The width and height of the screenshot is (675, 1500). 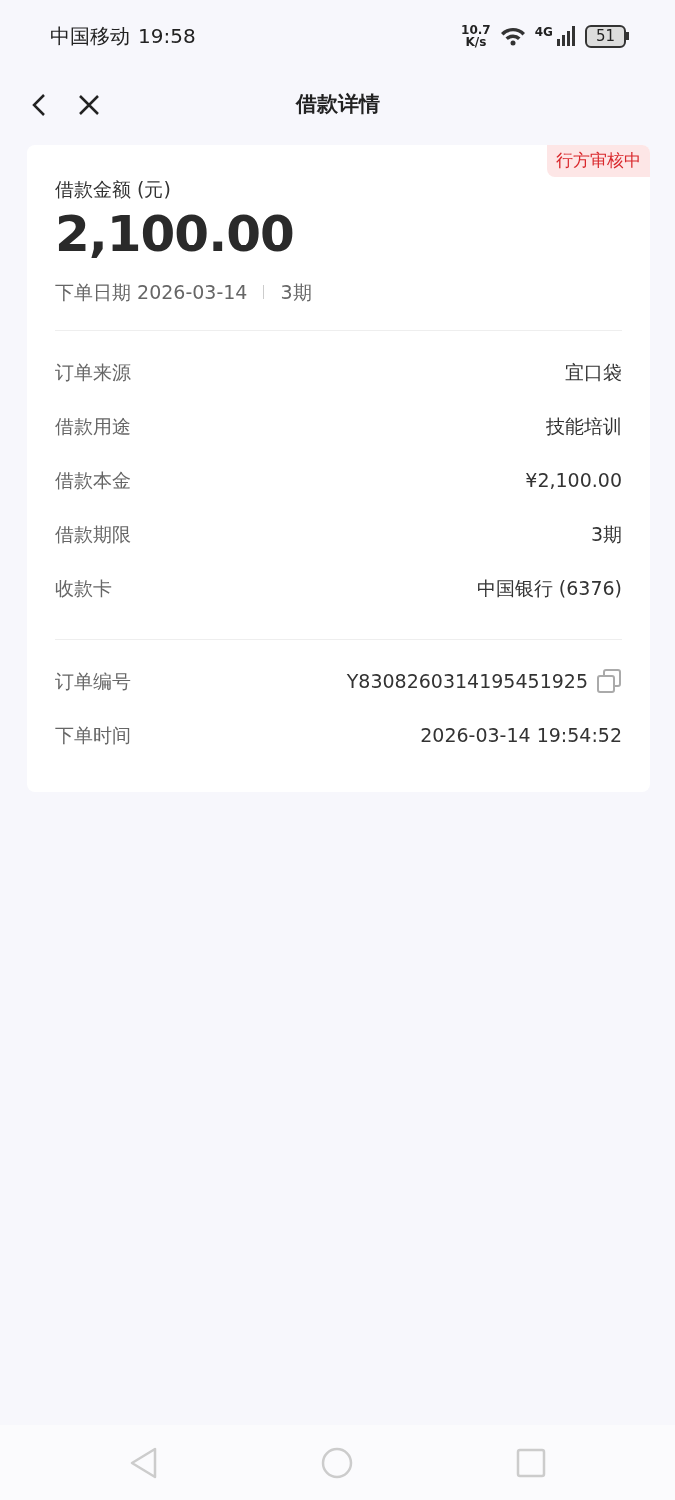 What do you see at coordinates (39, 104) in the screenshot?
I see `back-icon` at bounding box center [39, 104].